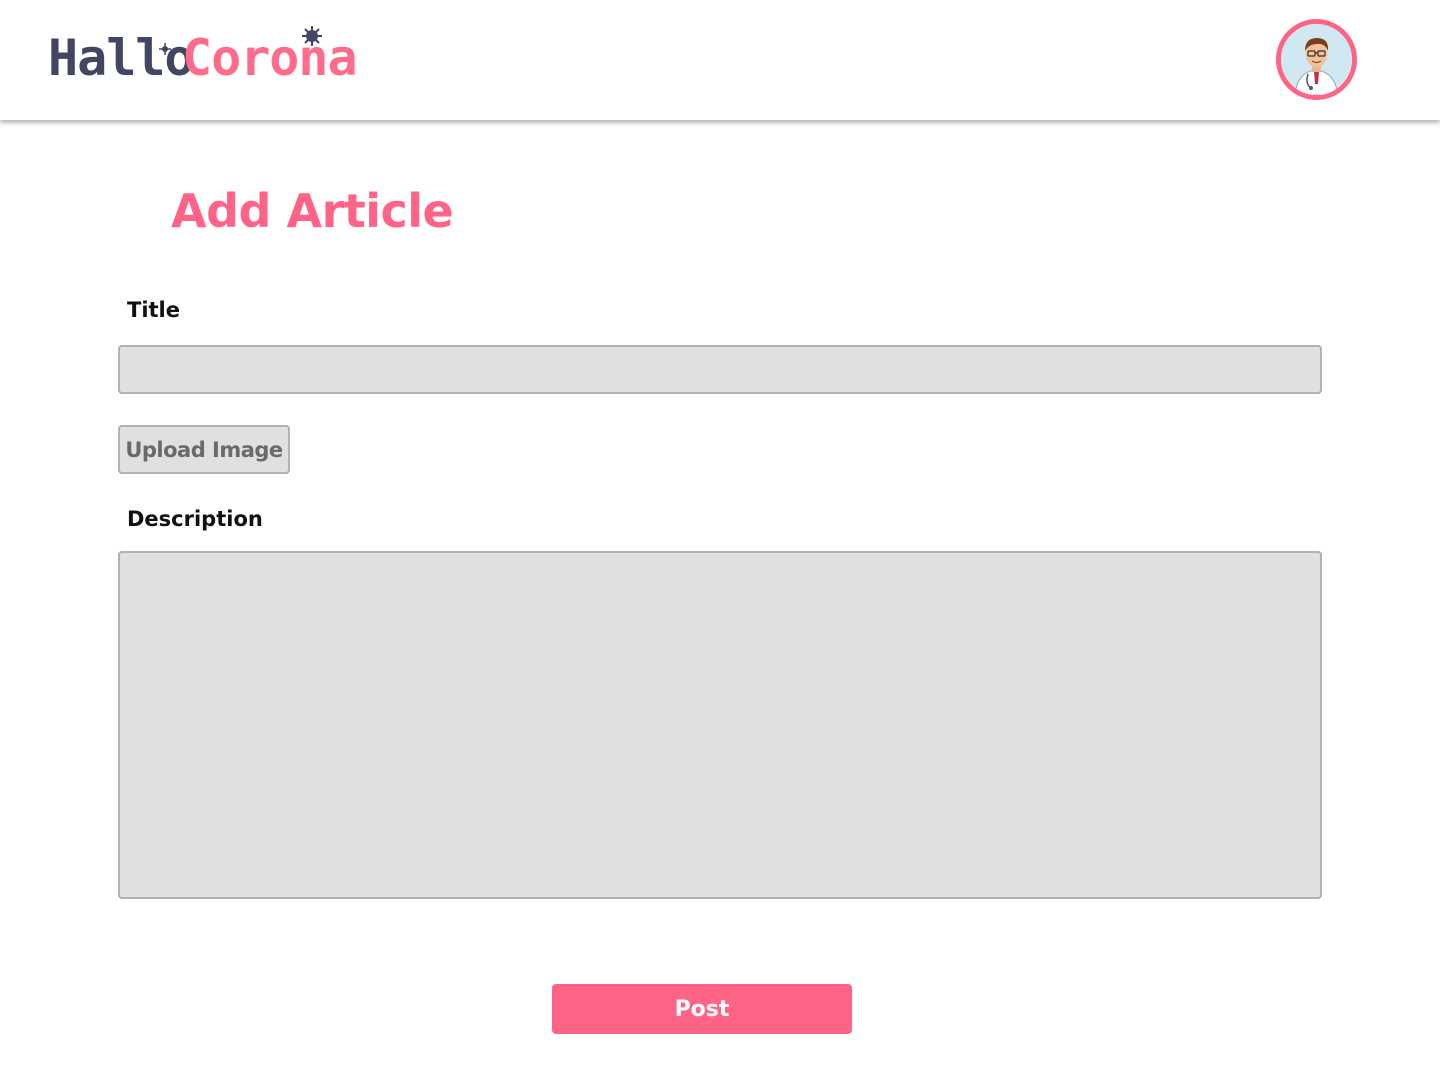 The image size is (1440, 1073). Describe the element at coordinates (154, 310) in the screenshot. I see `title-label: Title` at that location.